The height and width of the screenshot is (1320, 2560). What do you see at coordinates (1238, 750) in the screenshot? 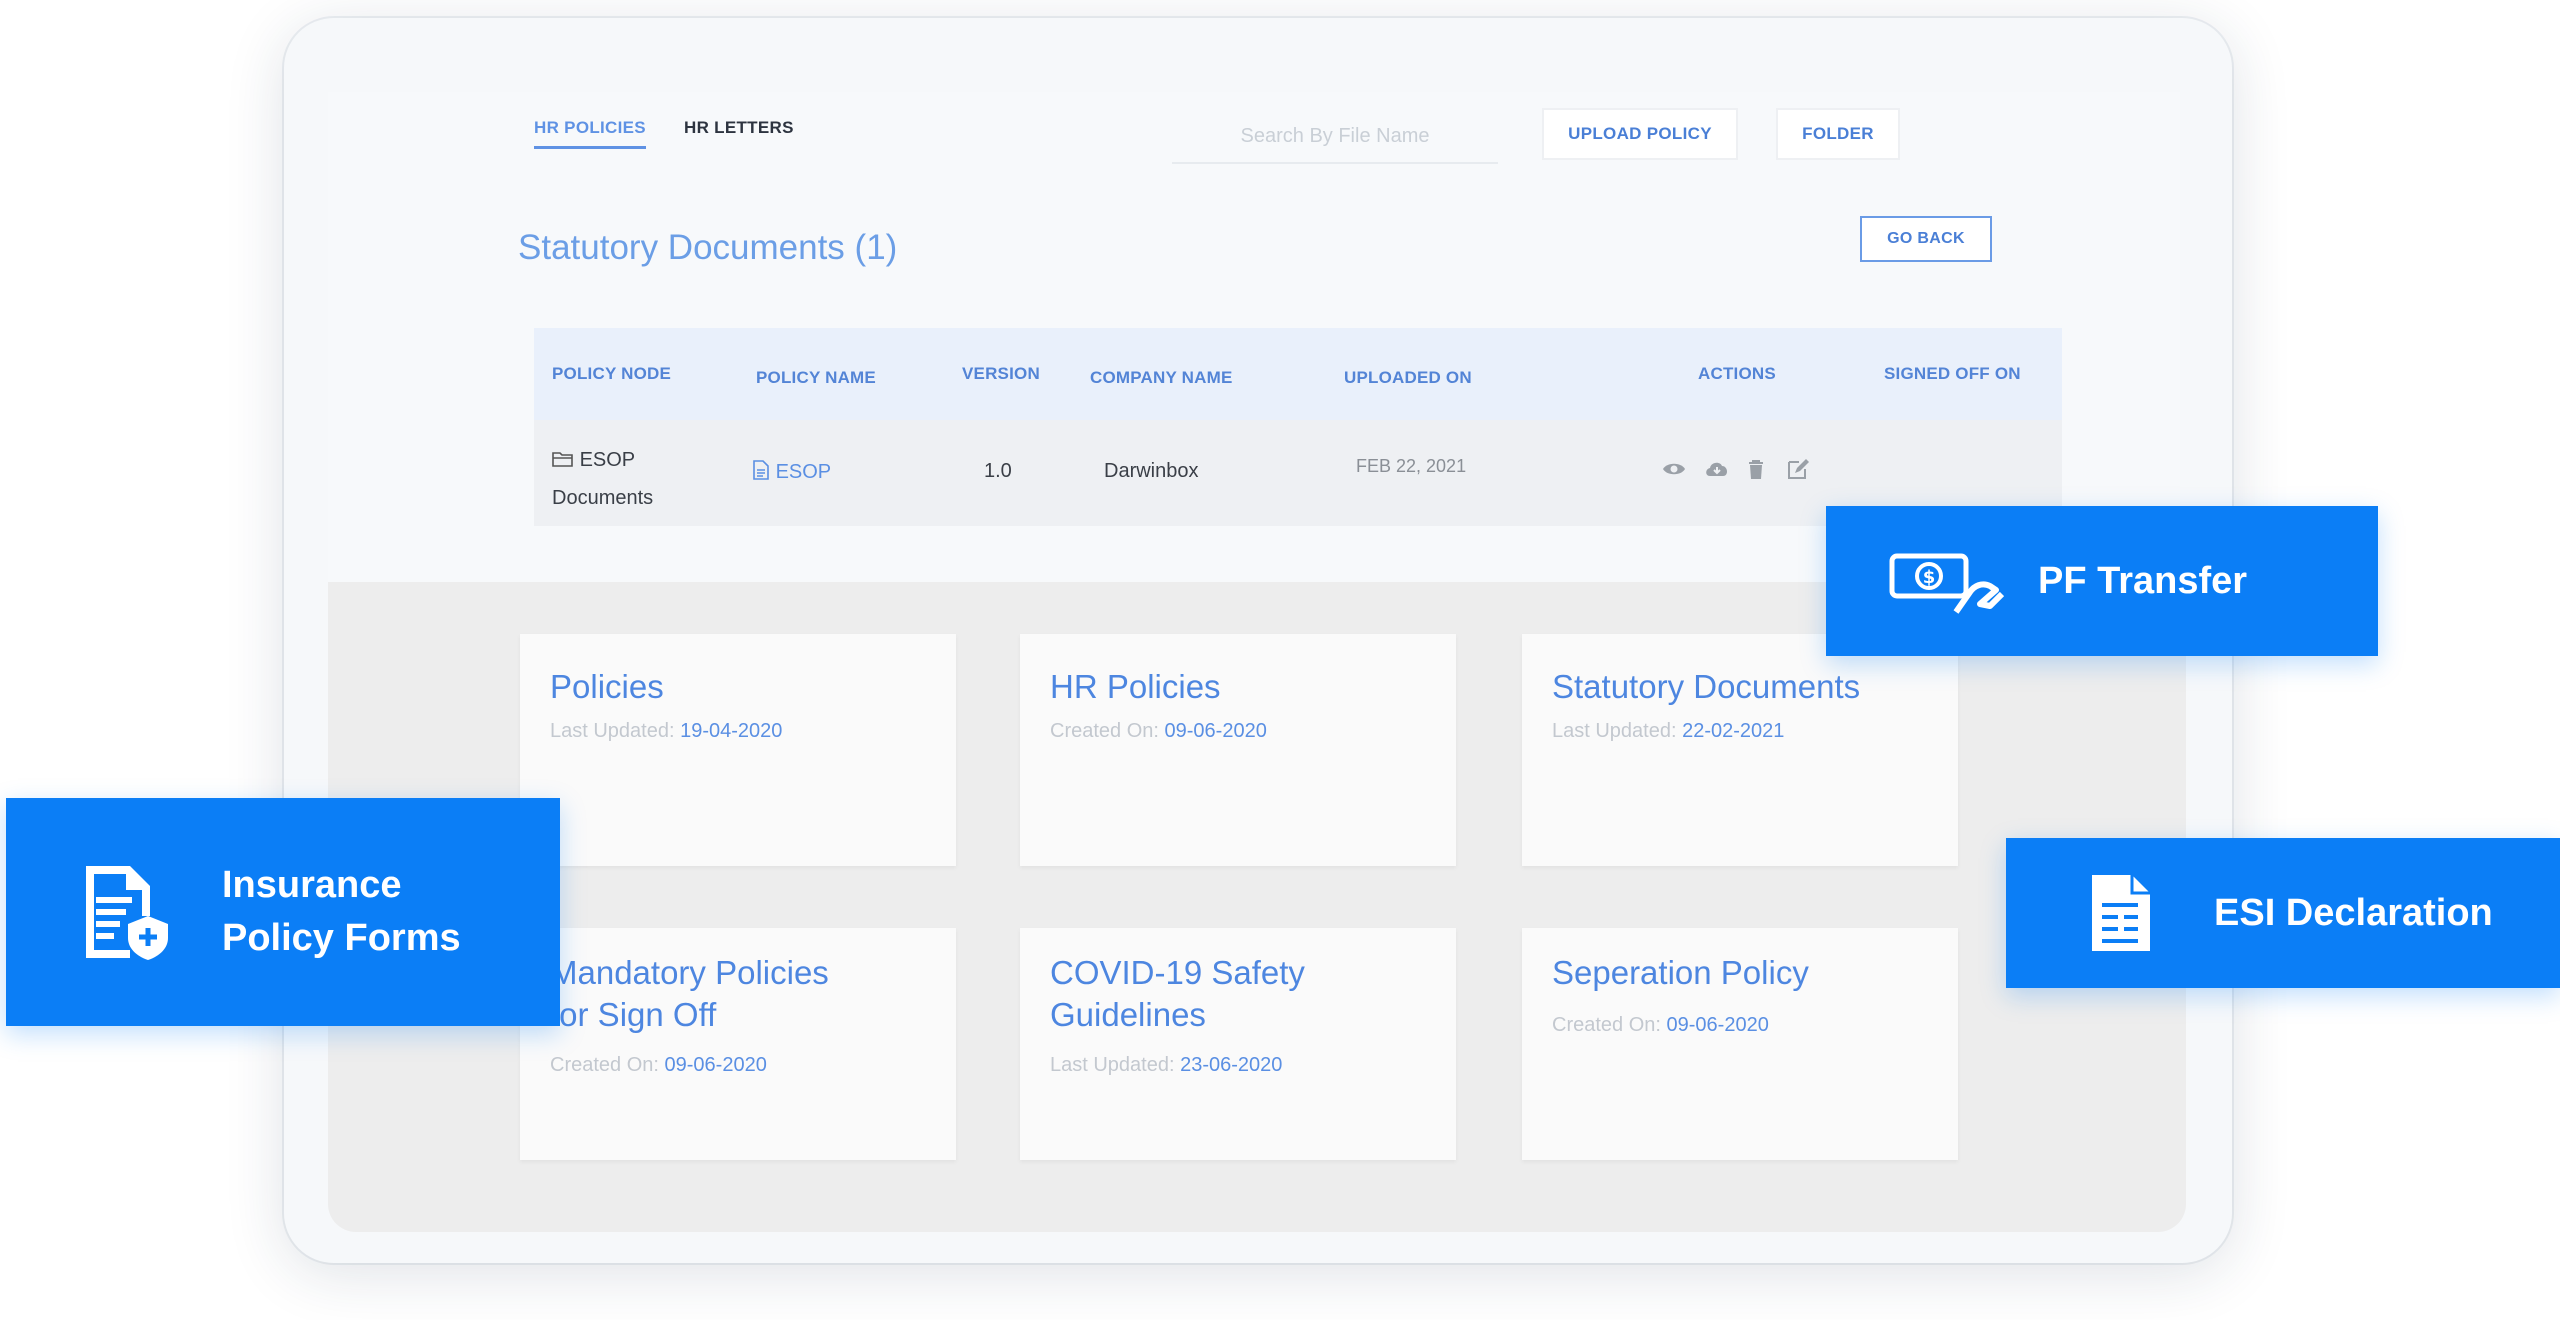
I see `card-hr-policies: HR Policies Created On: 09-06-2020` at bounding box center [1238, 750].